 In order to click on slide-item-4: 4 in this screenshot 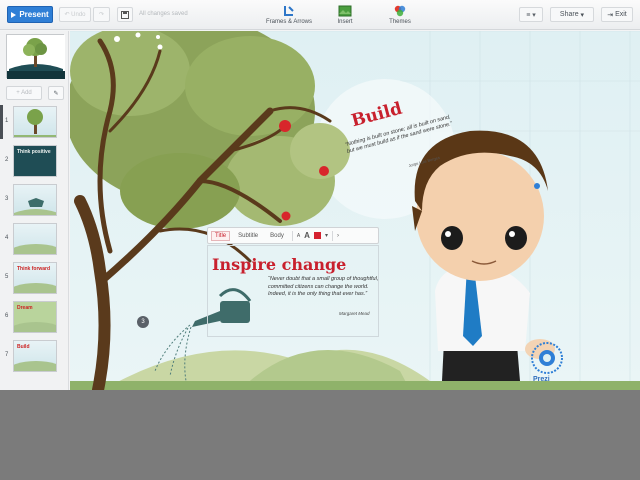, I will do `click(34, 239)`.